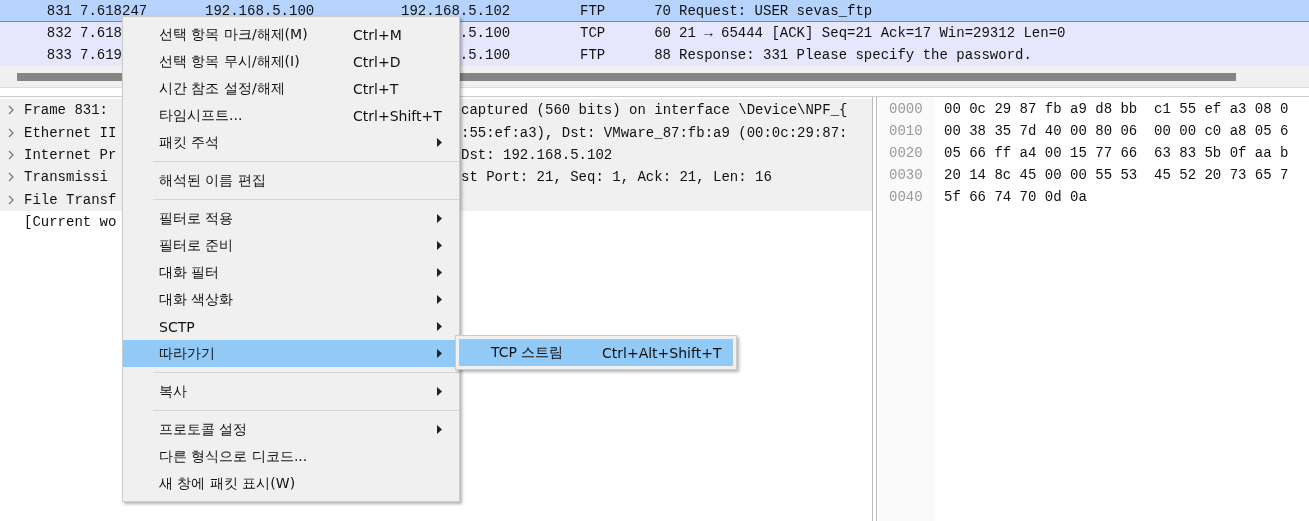  Describe the element at coordinates (654, 132) in the screenshot. I see `detail-text: :55:ef:a3), Dst: VMware_87:fb:a9 (00:0c:29:87:` at that location.